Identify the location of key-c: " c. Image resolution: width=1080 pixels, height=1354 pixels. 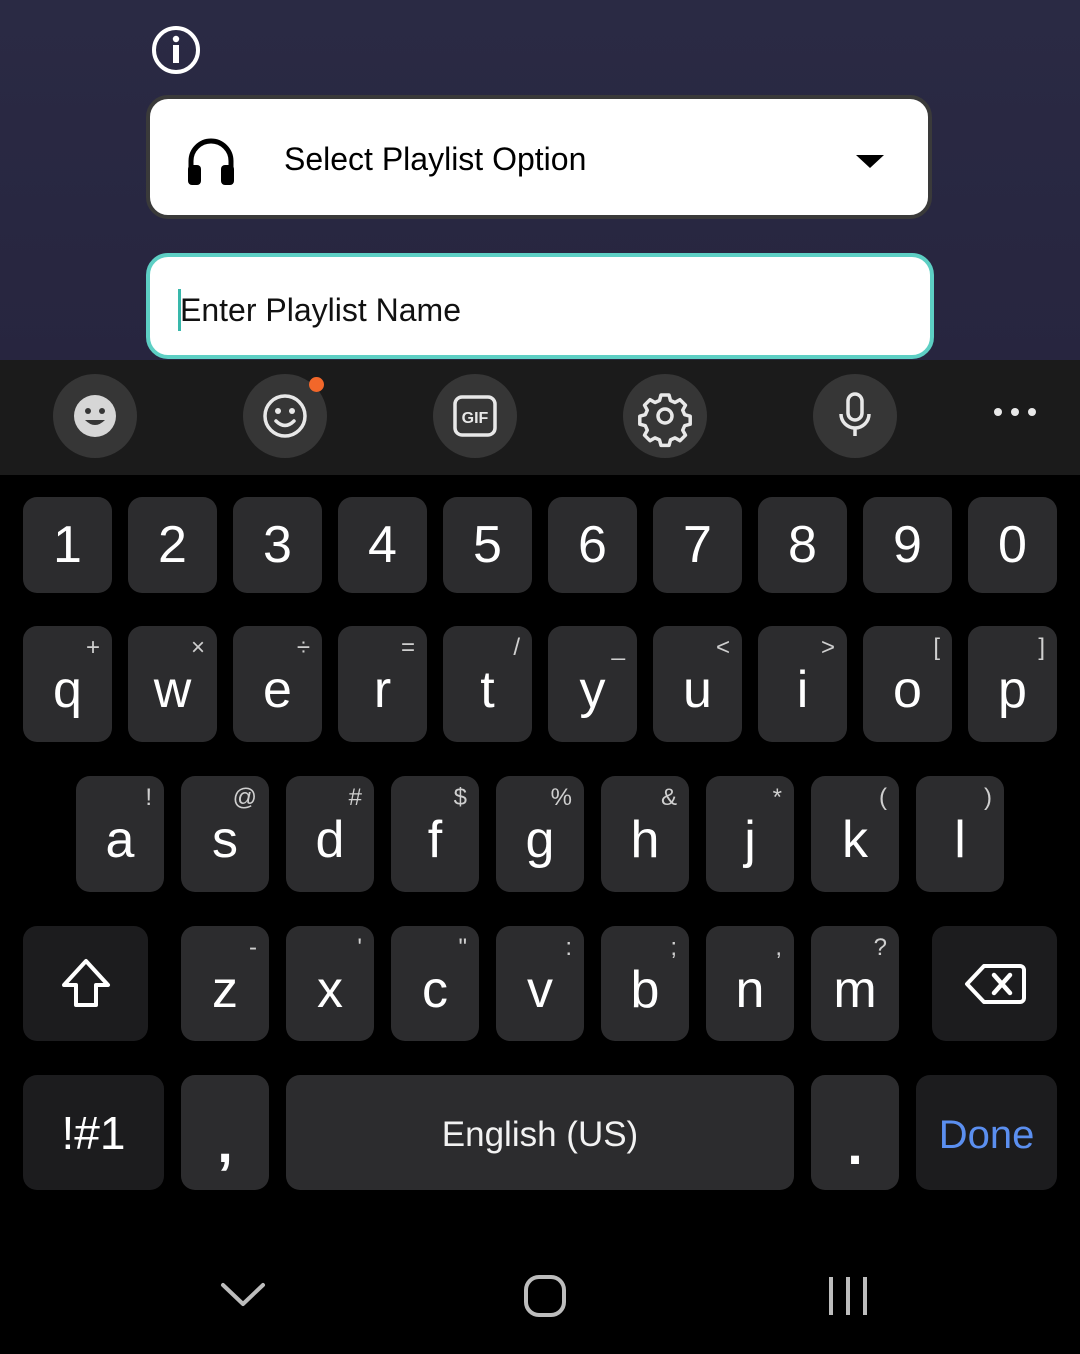
(435, 983).